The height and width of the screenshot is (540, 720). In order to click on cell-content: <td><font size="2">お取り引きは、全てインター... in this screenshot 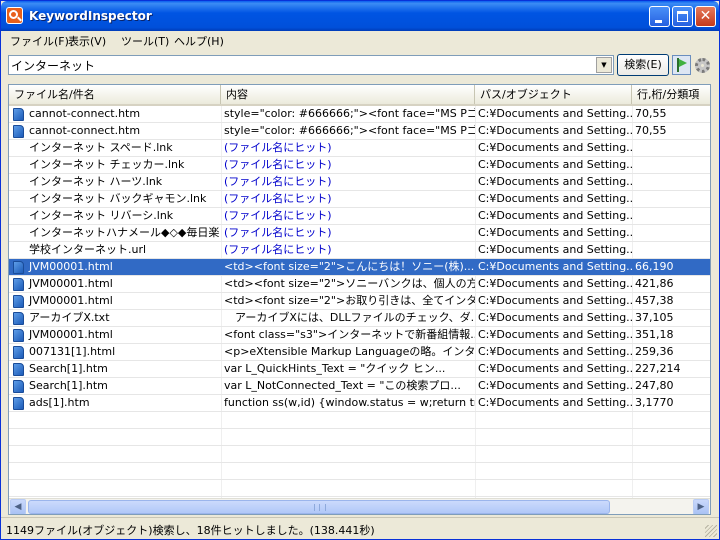, I will do `click(349, 300)`.